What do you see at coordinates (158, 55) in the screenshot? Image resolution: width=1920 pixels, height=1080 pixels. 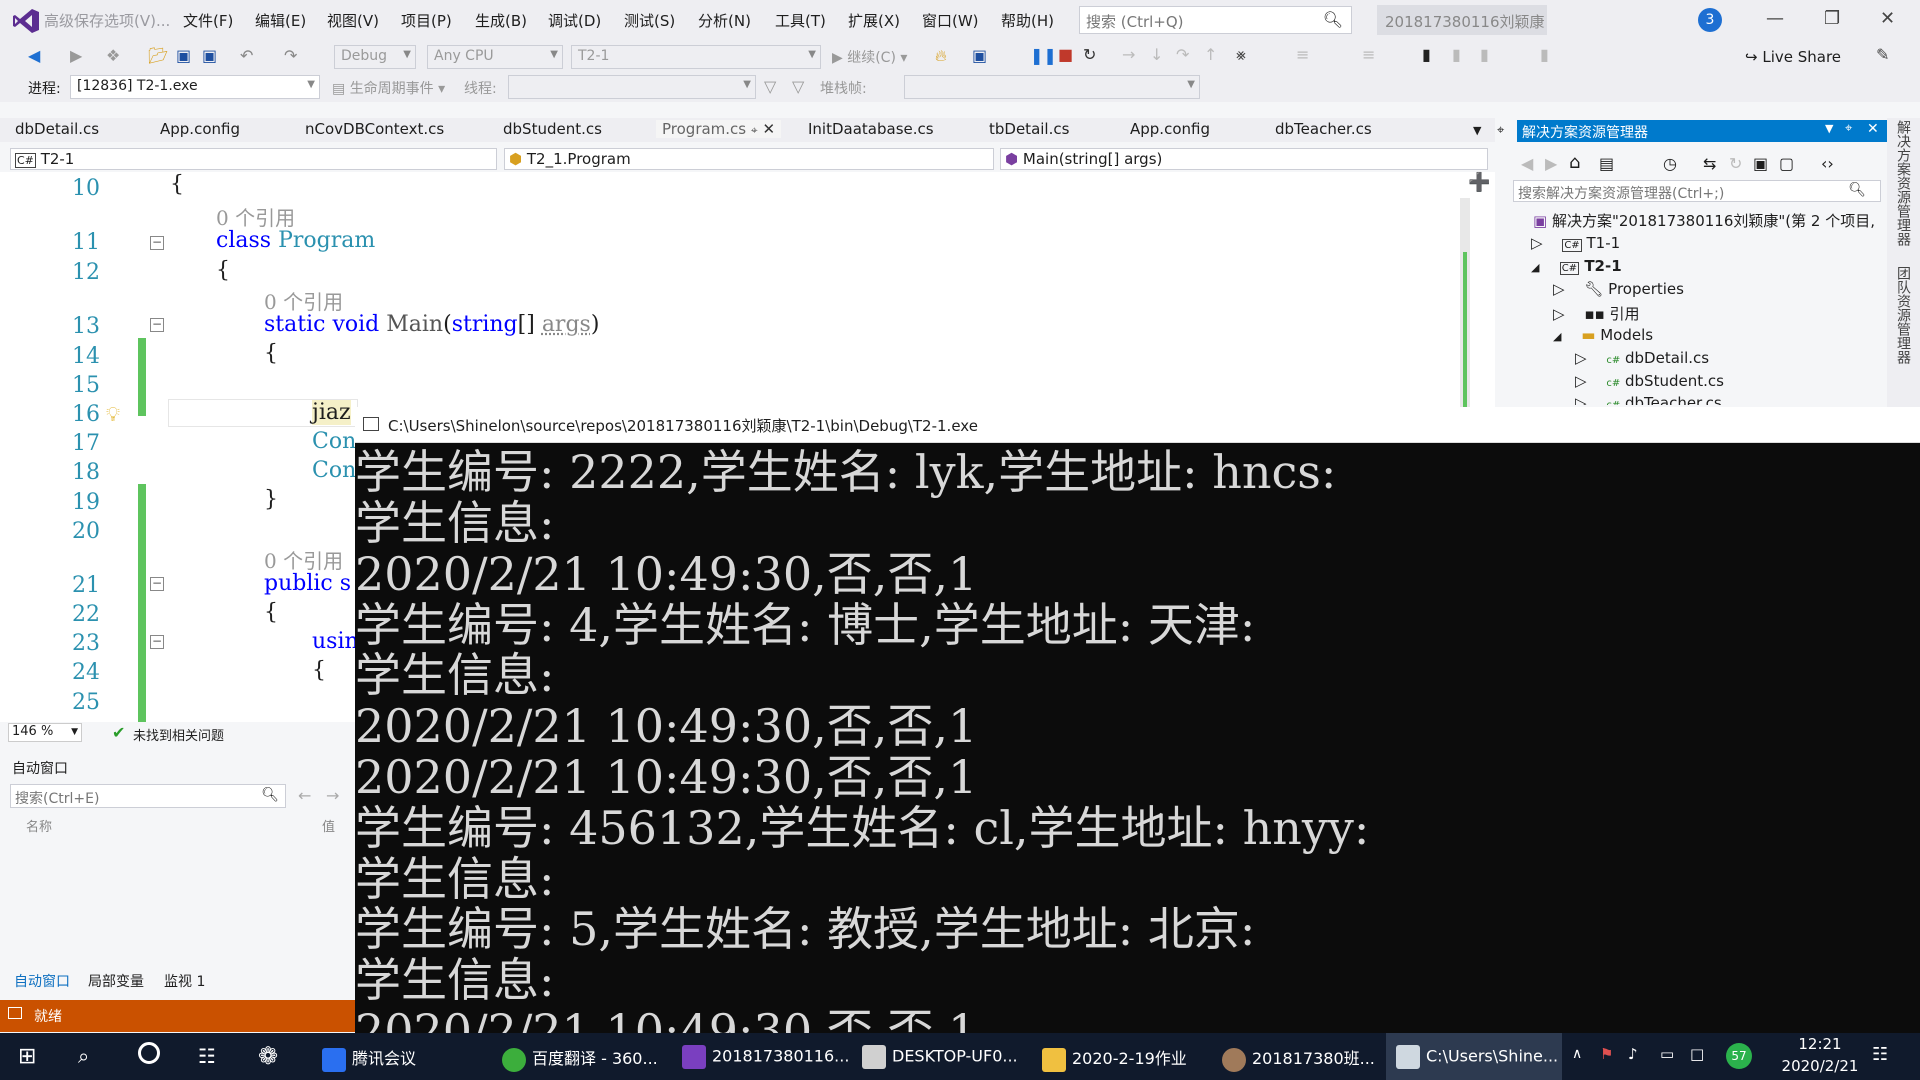 I see `open-folder-icon: 📂︎` at bounding box center [158, 55].